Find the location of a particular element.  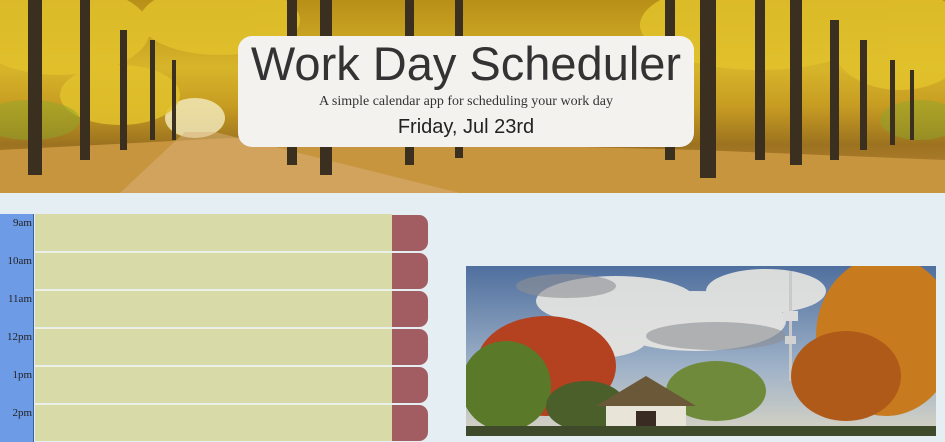

hour-label: 1pm is located at coordinates (17, 385).